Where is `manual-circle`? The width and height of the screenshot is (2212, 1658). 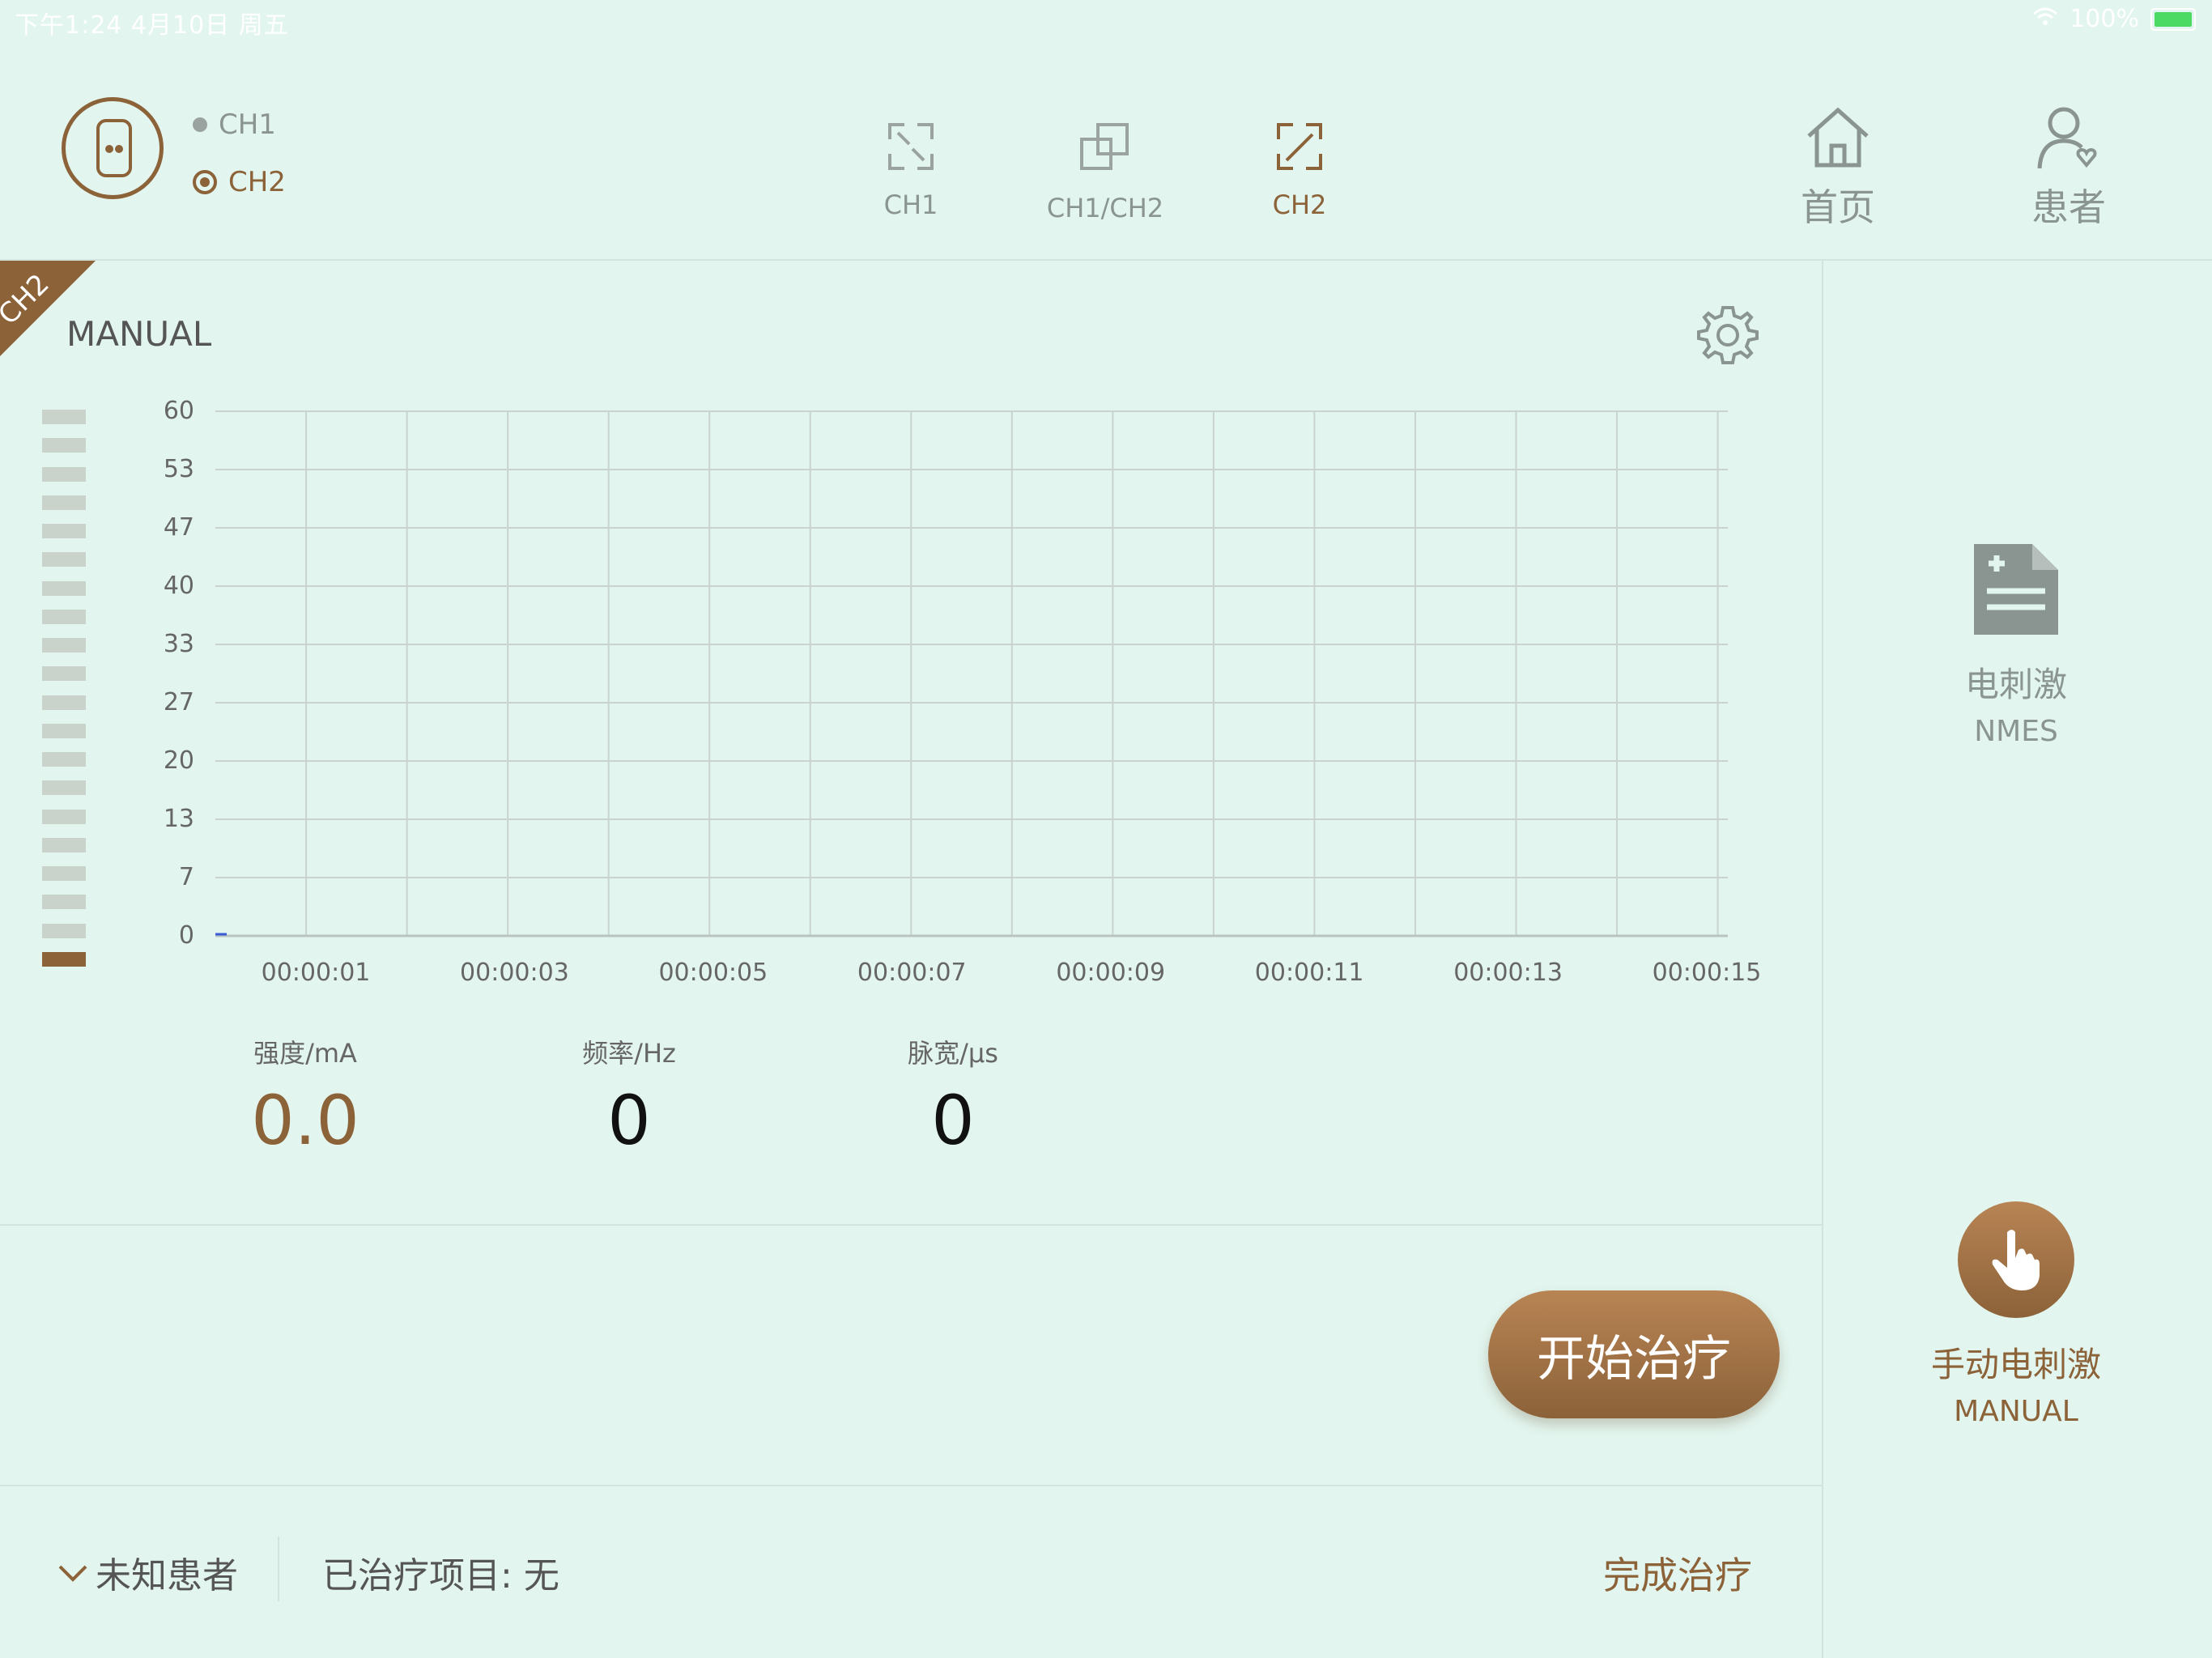 manual-circle is located at coordinates (2016, 1259).